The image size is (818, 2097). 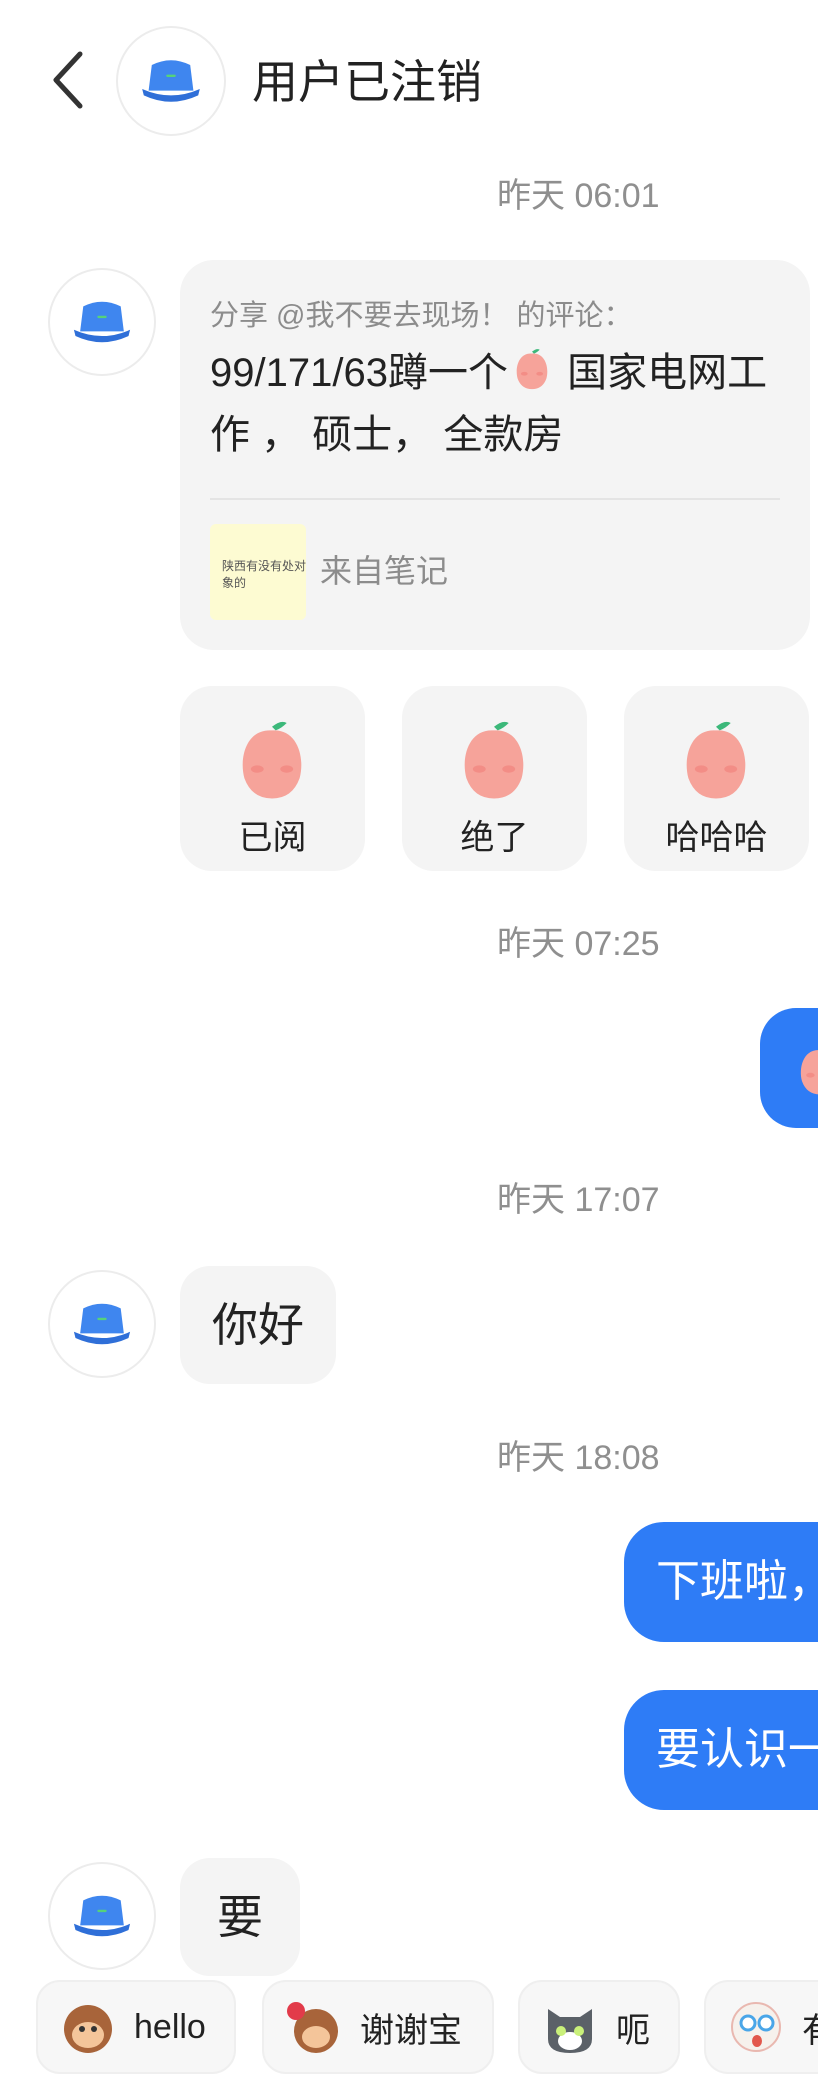 I want to click on divider, so click(x=495, y=499).